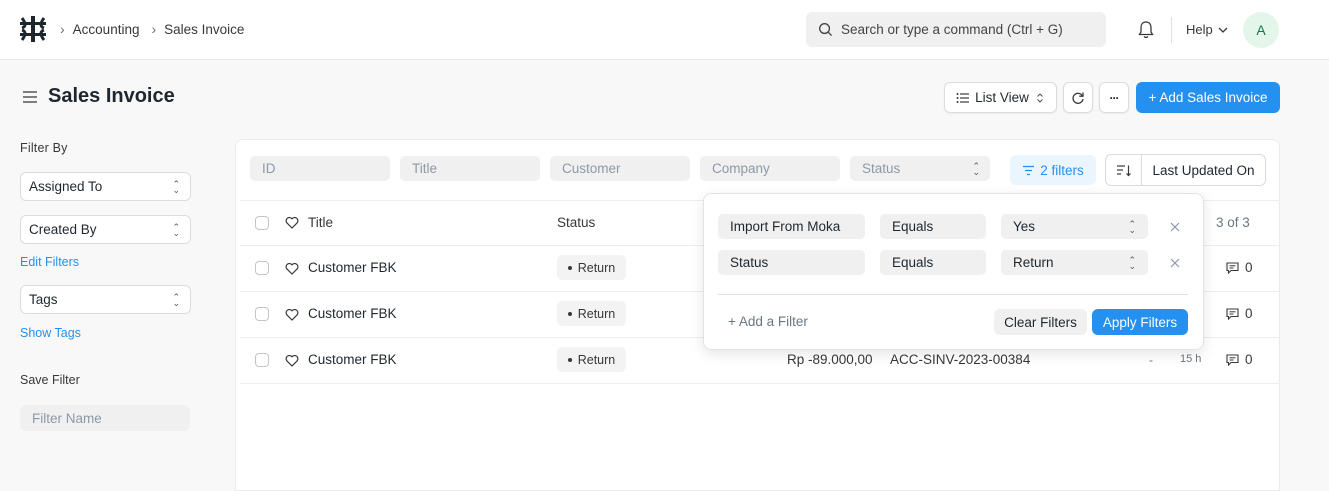 This screenshot has width=1329, height=491. I want to click on empty-value: -, so click(1151, 360).